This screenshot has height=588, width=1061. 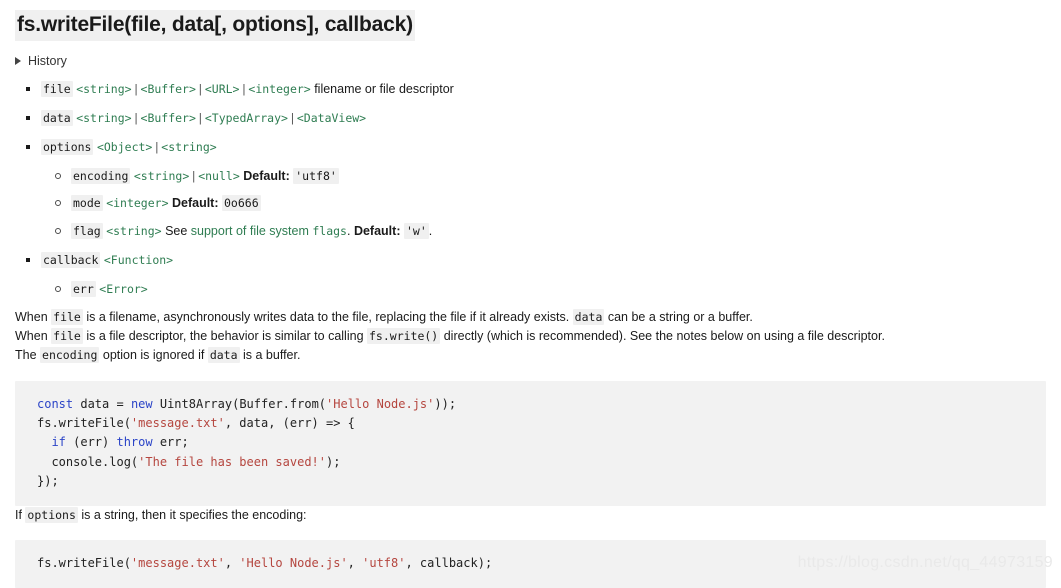 I want to click on code-token: console.log(, so click(x=88, y=461).